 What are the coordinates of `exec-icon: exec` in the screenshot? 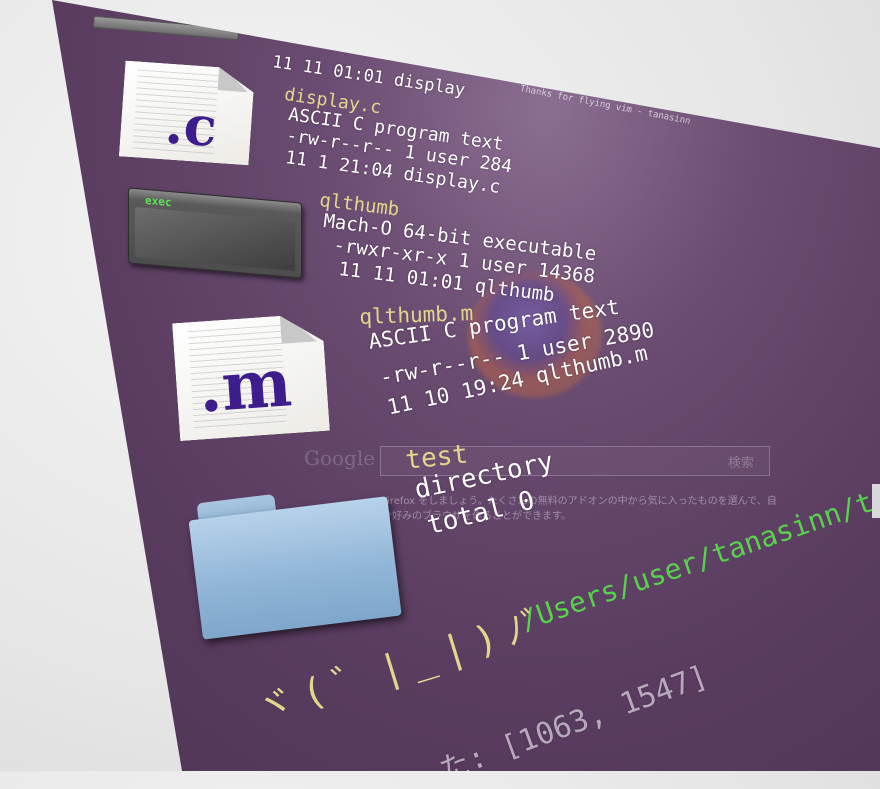 It's located at (215, 233).